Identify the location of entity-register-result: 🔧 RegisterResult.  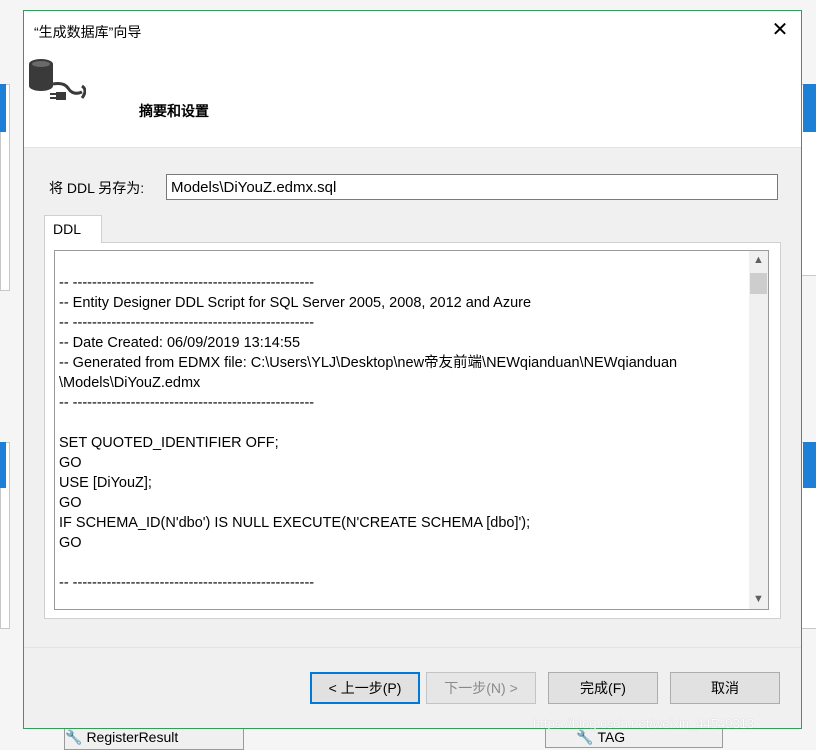
(154, 739).